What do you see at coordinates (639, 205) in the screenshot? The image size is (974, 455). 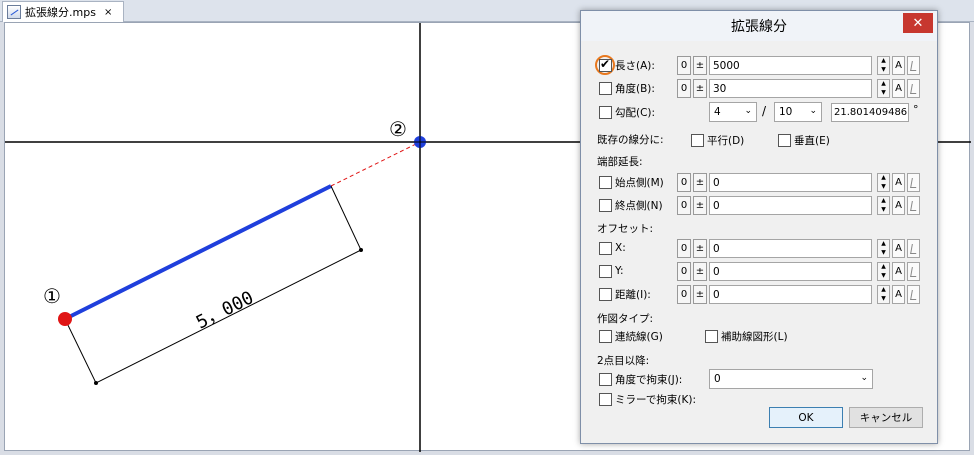 I see `extend-end-label: 終点側(N)` at bounding box center [639, 205].